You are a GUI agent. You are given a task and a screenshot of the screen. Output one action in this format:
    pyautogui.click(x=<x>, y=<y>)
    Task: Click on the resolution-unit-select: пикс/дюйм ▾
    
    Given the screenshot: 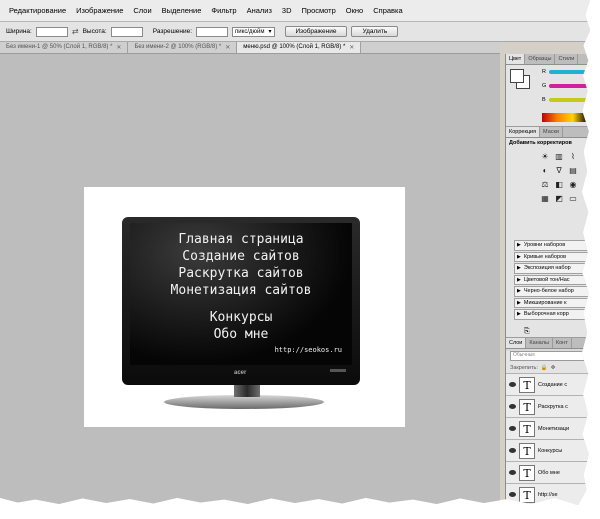 What is the action you would take?
    pyautogui.click(x=253, y=31)
    